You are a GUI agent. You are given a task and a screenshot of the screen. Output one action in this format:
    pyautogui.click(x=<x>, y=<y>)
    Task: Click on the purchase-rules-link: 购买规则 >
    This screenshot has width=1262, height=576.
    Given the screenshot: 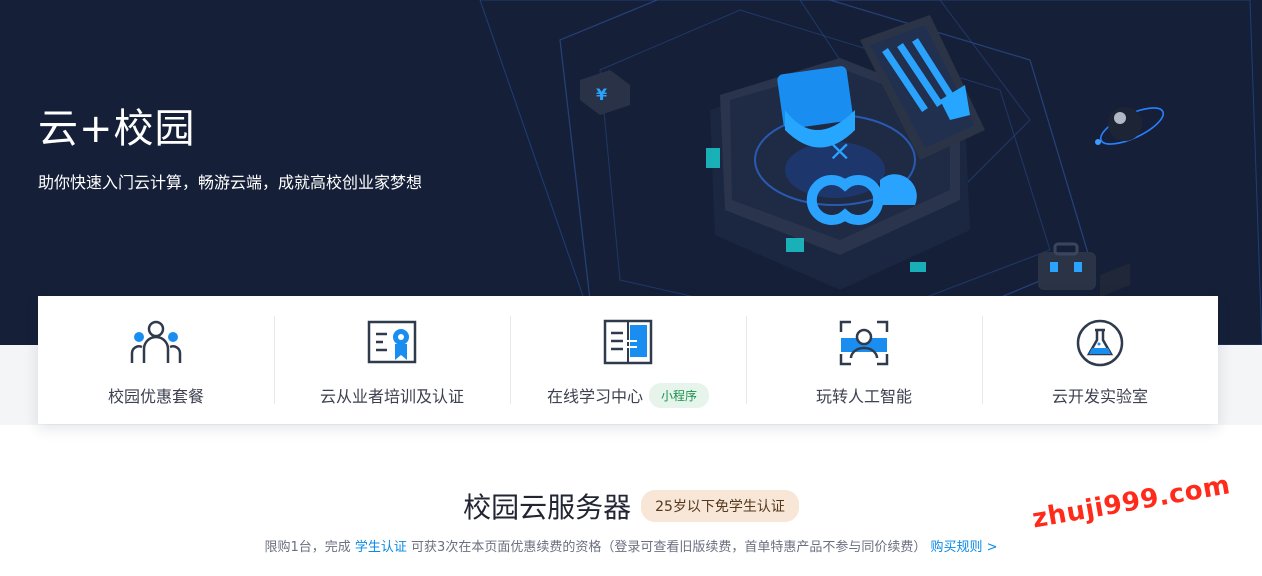 What is the action you would take?
    pyautogui.click(x=963, y=547)
    